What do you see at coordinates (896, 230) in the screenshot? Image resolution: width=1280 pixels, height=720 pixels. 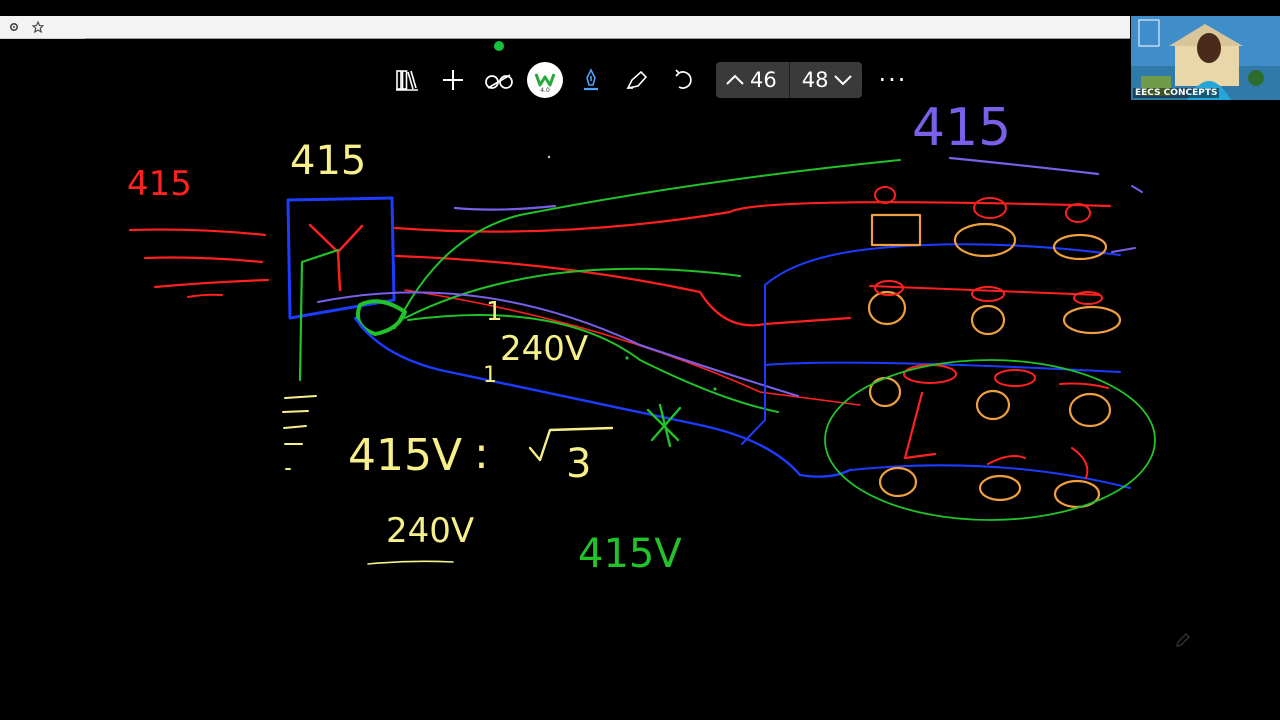 I see `load-box` at bounding box center [896, 230].